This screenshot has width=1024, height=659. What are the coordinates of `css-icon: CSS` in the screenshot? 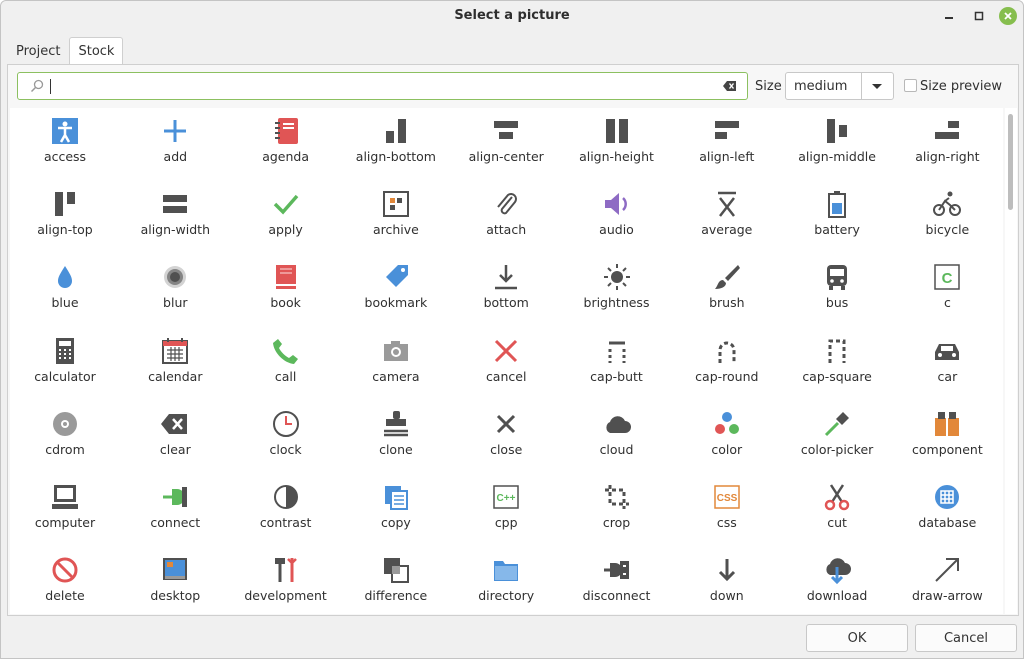 It's located at (727, 497).